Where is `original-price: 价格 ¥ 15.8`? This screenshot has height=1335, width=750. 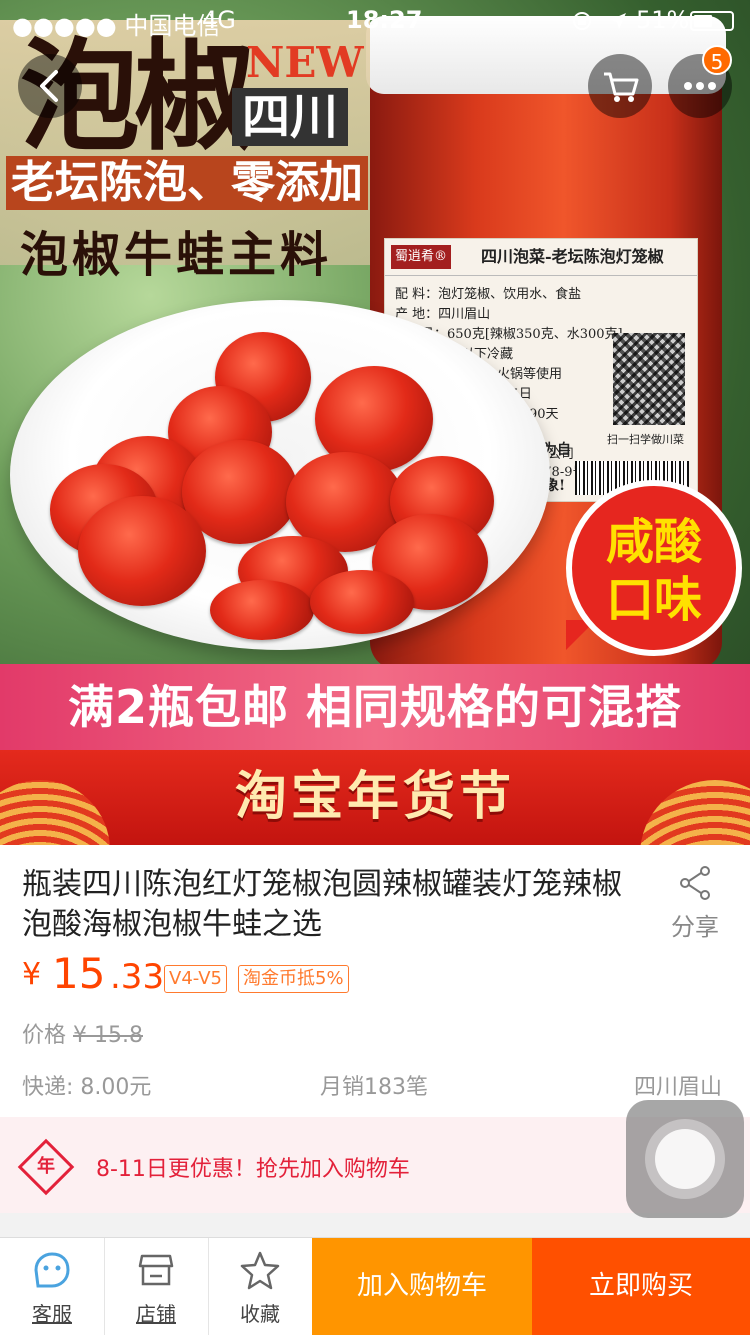
original-price: 价格 ¥ 15.8 is located at coordinates (82, 1033).